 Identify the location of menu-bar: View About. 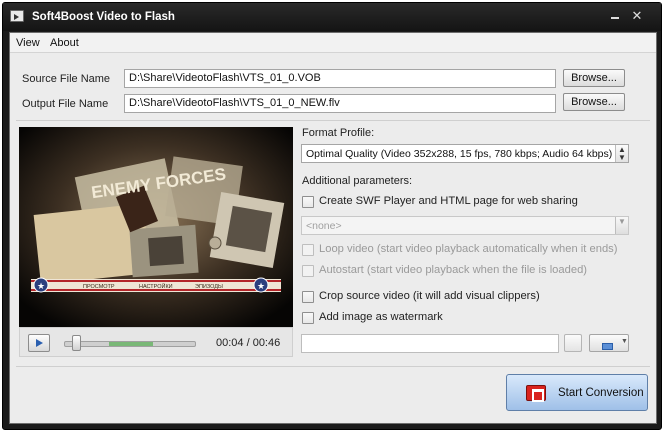
(333, 43).